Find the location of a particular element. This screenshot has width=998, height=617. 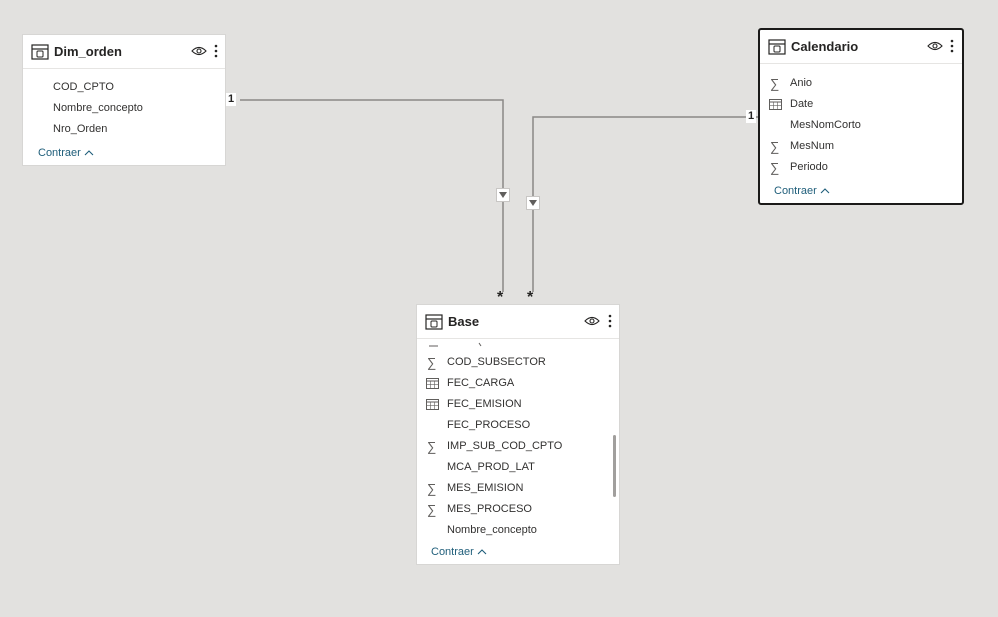

field-item: ∑ MES_PROCESO is located at coordinates (518, 509).